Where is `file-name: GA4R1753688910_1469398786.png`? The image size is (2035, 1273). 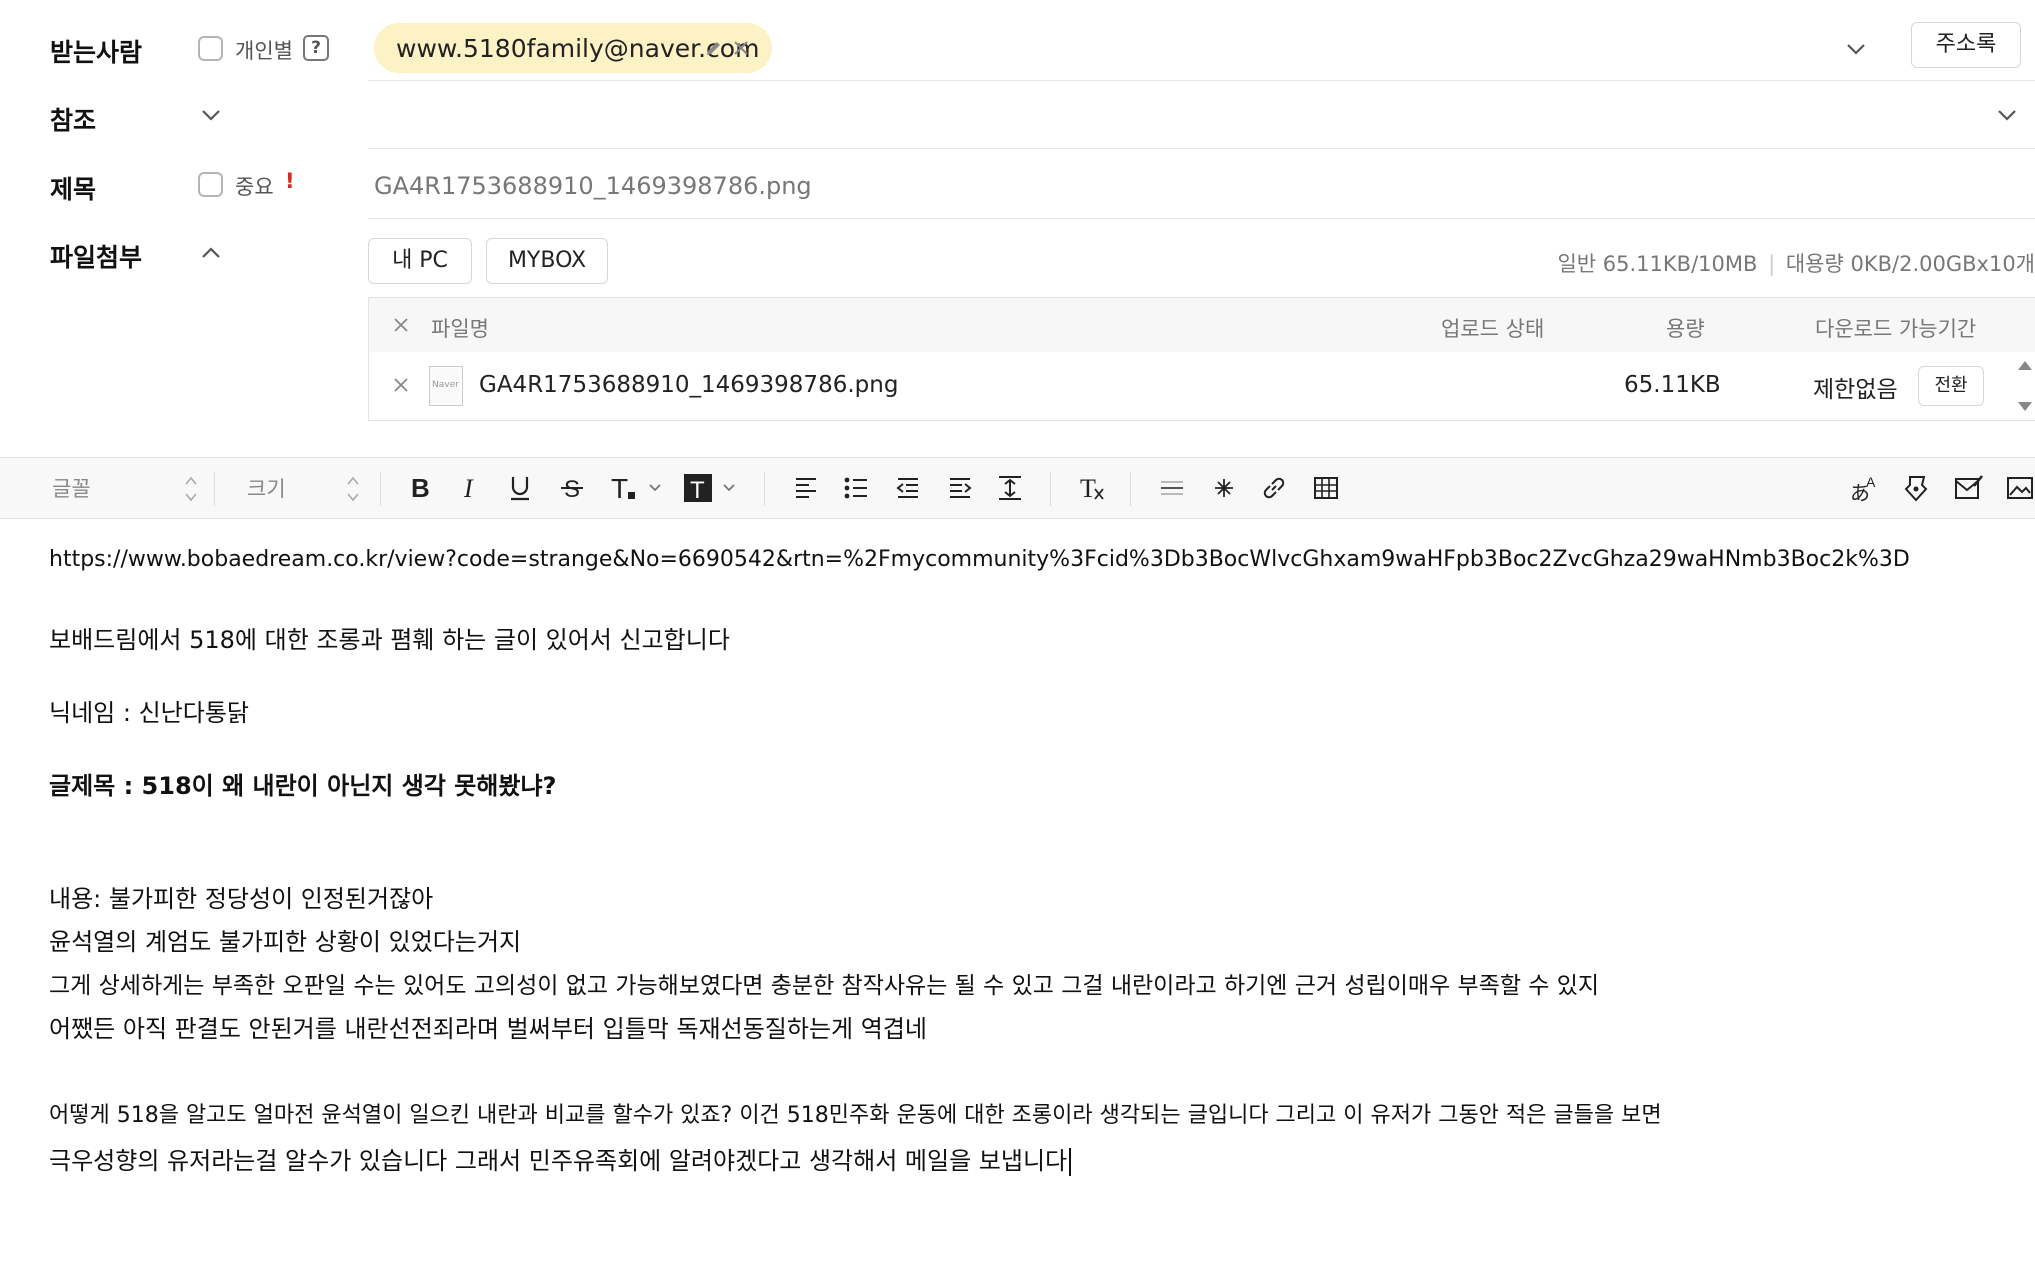
file-name: GA4R1753688910_1469398786.png is located at coordinates (689, 385).